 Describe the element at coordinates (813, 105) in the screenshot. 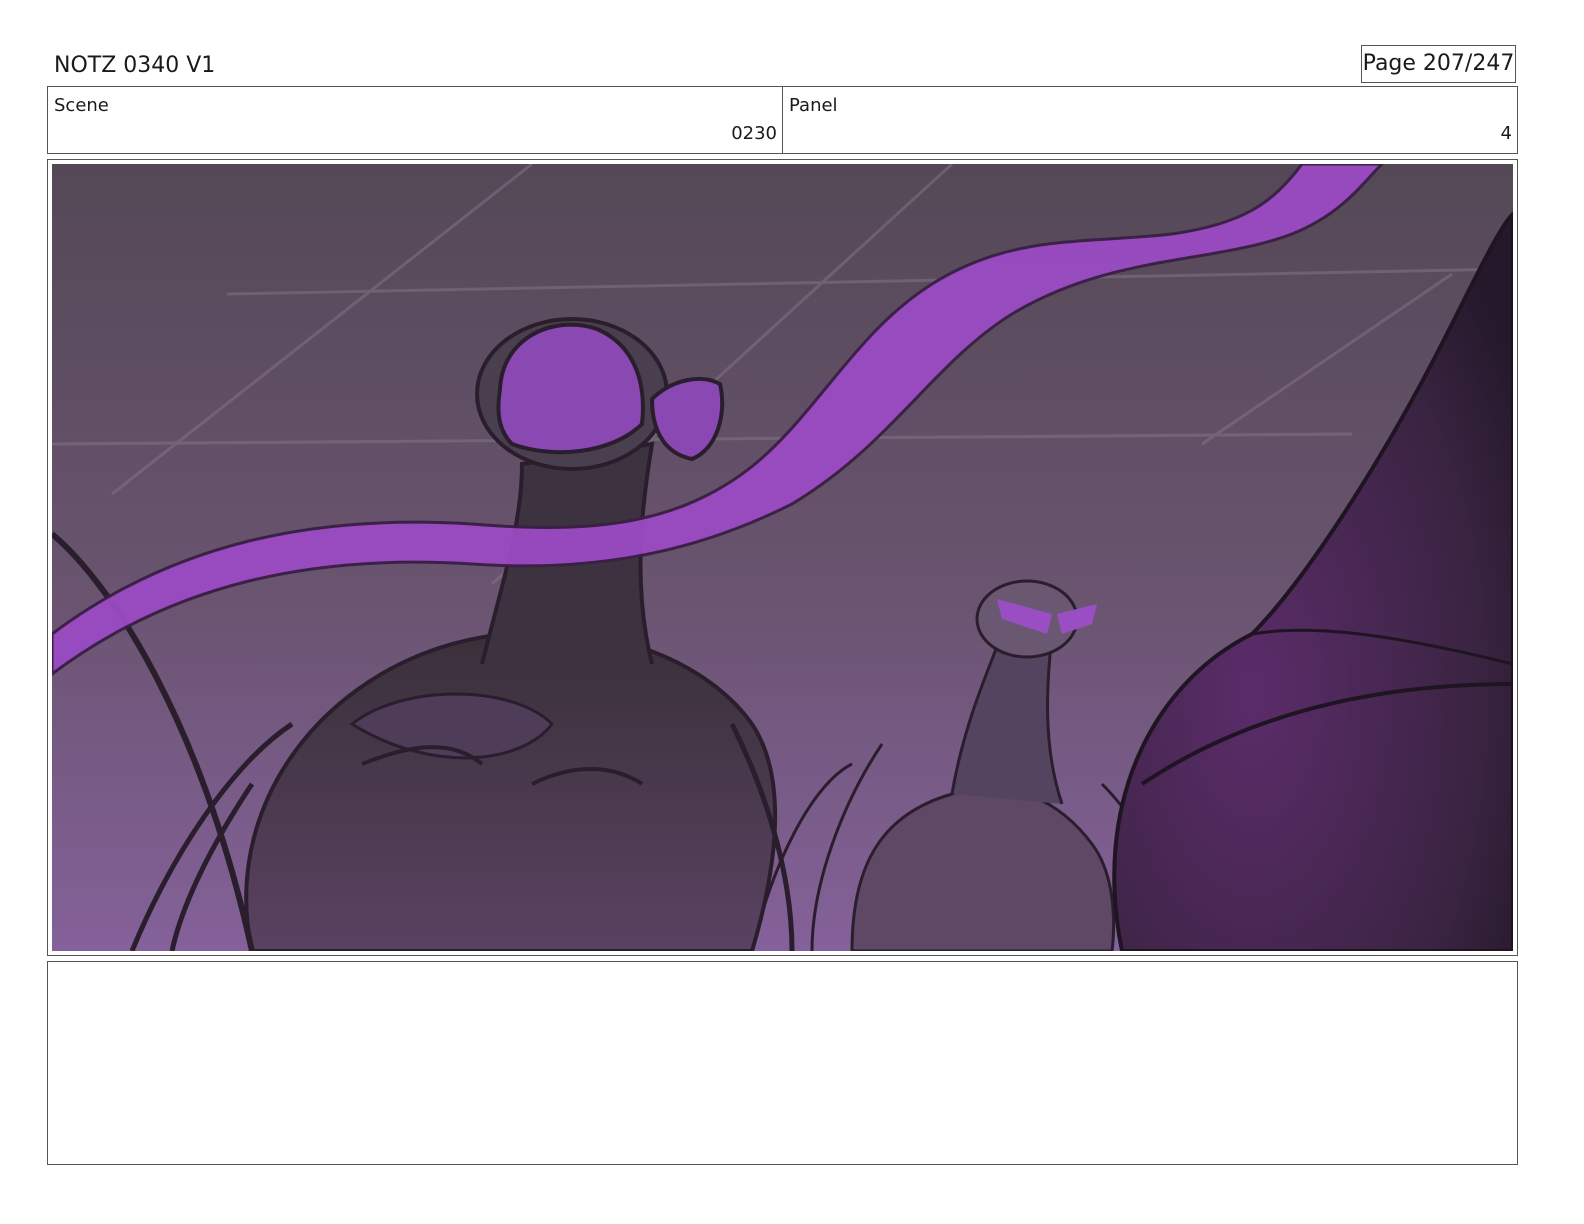

I see `panel-label: Panel` at that location.